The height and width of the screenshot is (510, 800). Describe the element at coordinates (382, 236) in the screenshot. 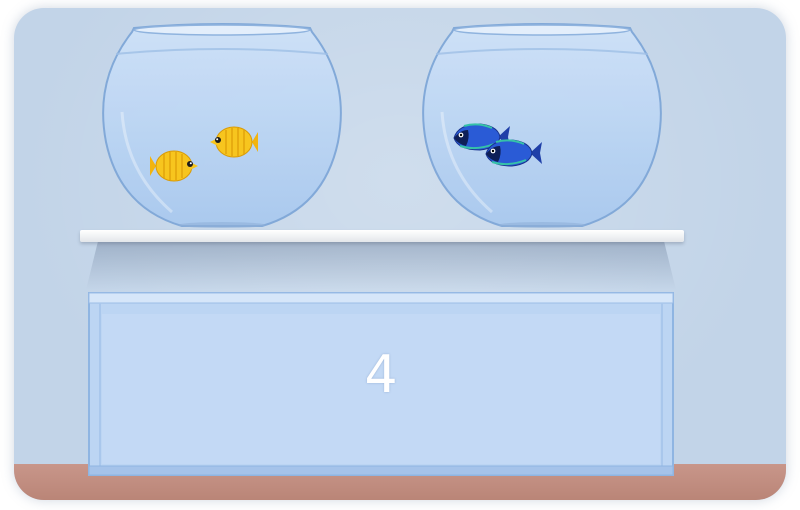

I see `shelf` at that location.